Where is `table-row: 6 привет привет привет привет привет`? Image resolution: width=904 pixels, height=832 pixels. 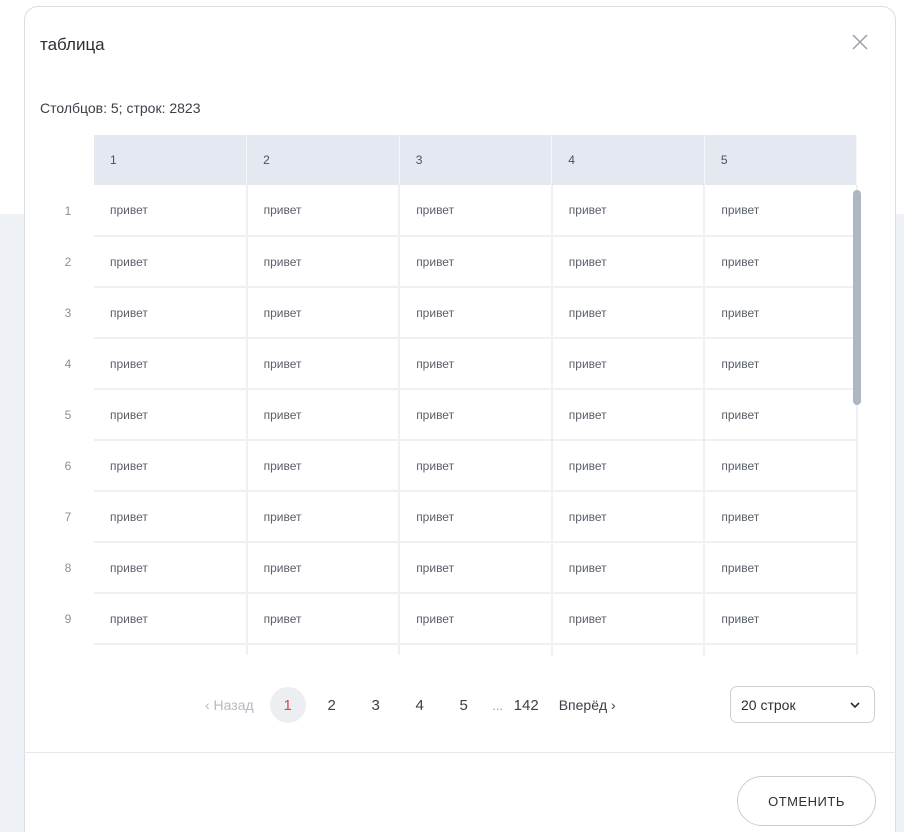 table-row: 6 привет привет привет привет привет is located at coordinates (450, 466).